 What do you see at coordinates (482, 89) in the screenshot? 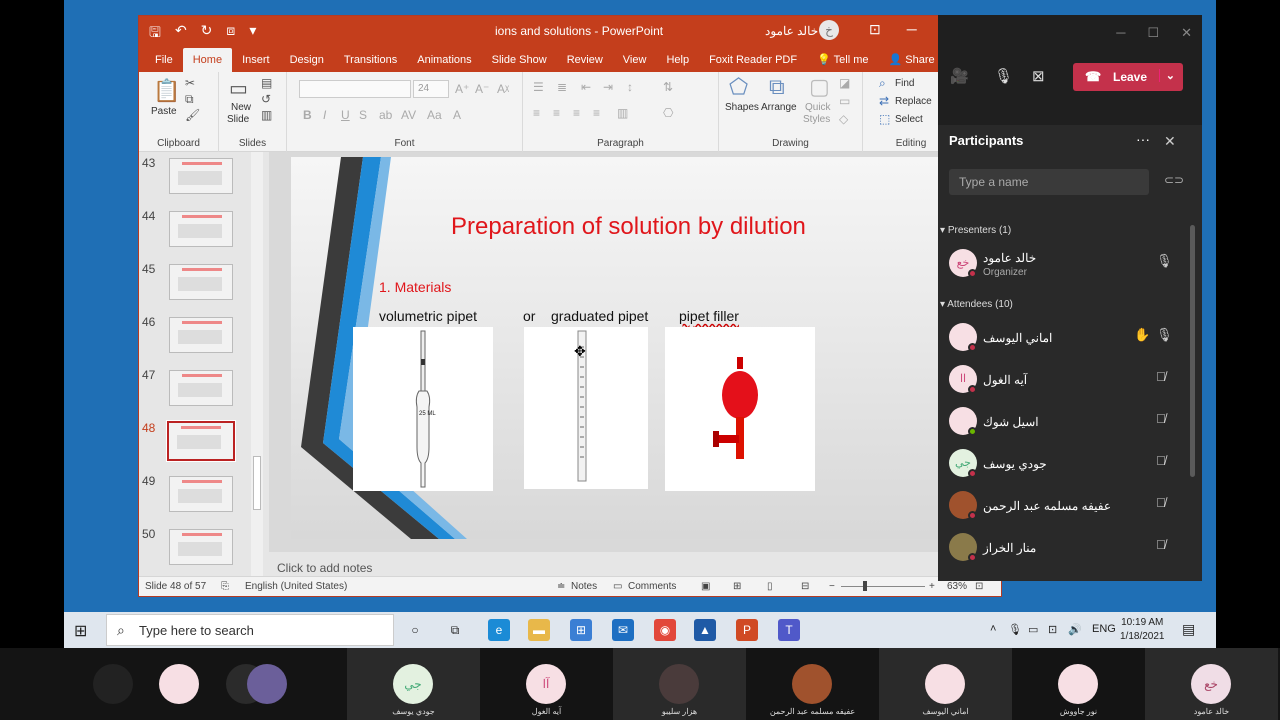
I see `shrink-font-icon: A⁻` at bounding box center [482, 89].